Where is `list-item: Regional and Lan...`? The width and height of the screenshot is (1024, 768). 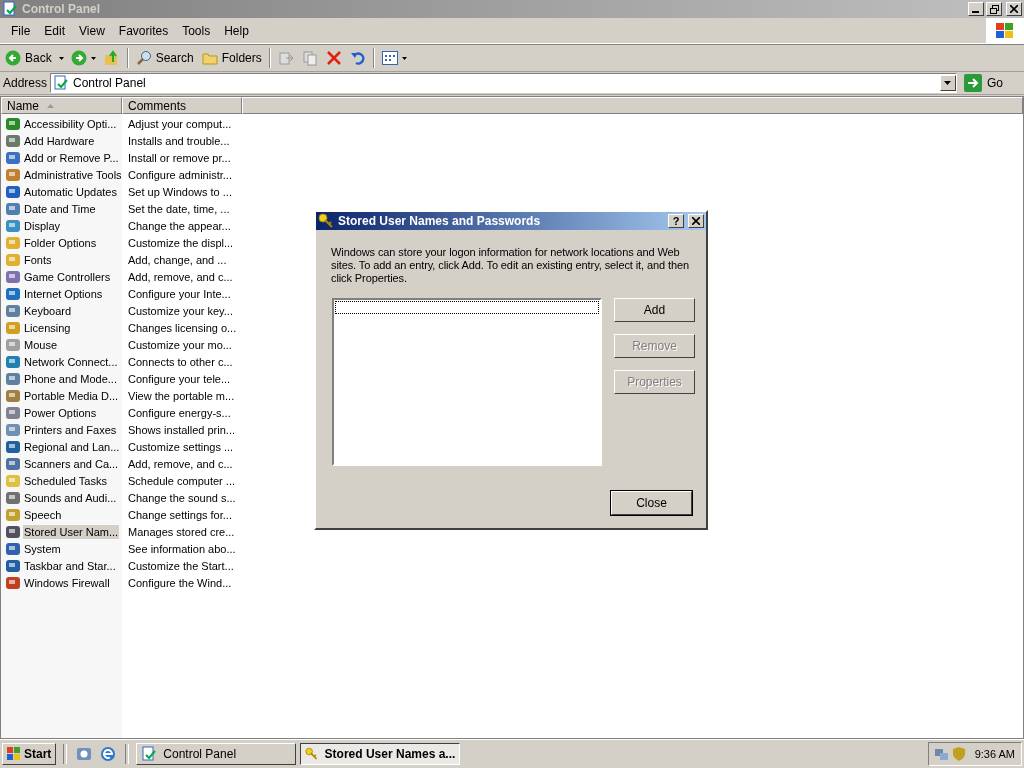
list-item: Regional and Lan... is located at coordinates (61, 446).